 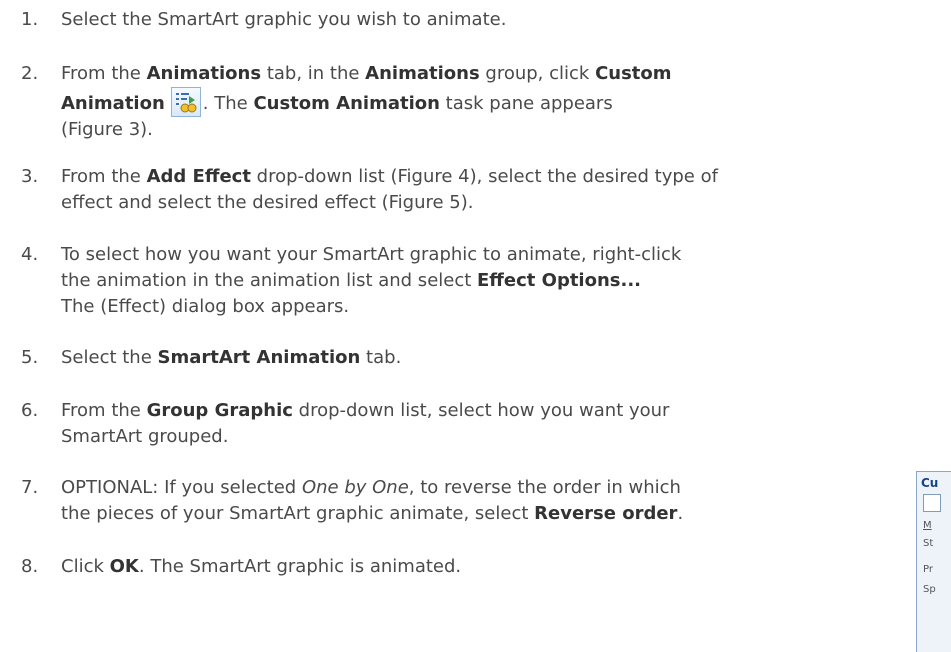 What do you see at coordinates (30, 357) in the screenshot?
I see `step-number: 5.` at bounding box center [30, 357].